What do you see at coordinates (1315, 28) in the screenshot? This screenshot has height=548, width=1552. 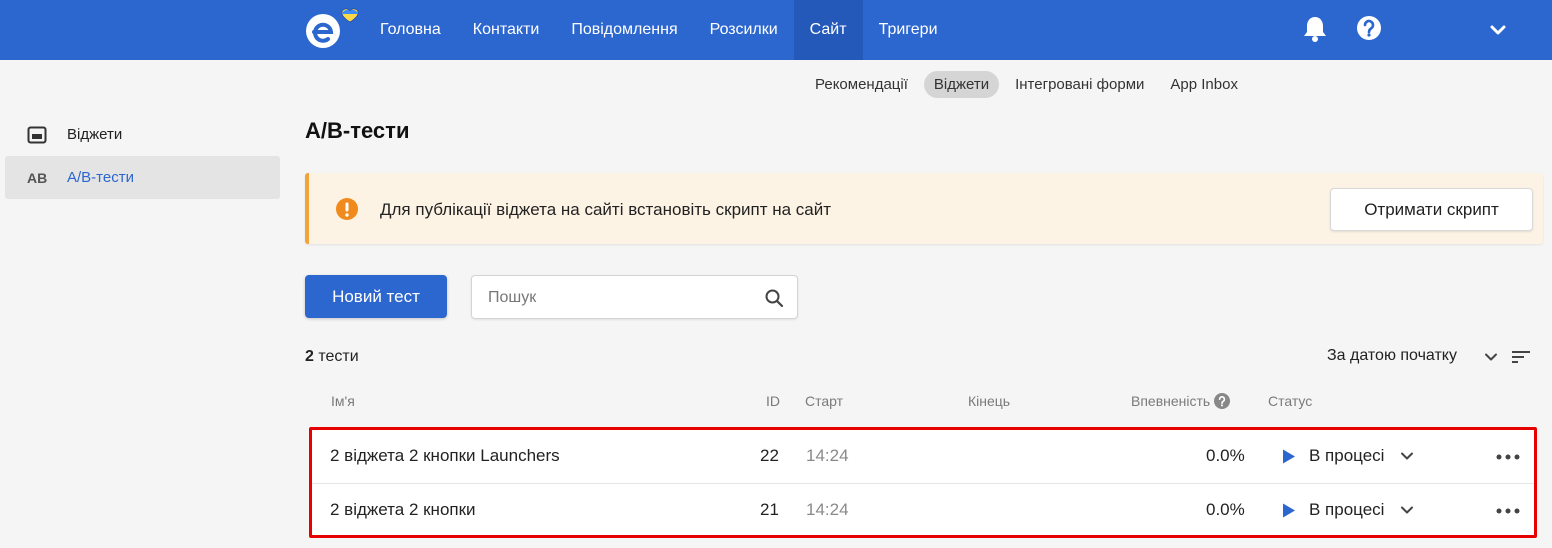 I see `bell-icon` at bounding box center [1315, 28].